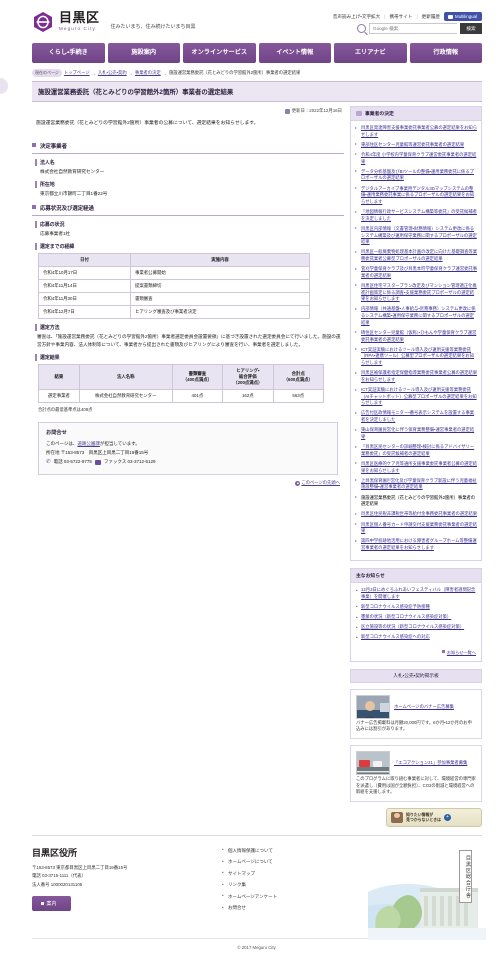 The height and width of the screenshot is (972, 500). I want to click on label-selection-result: 選定結果, so click(189, 357).